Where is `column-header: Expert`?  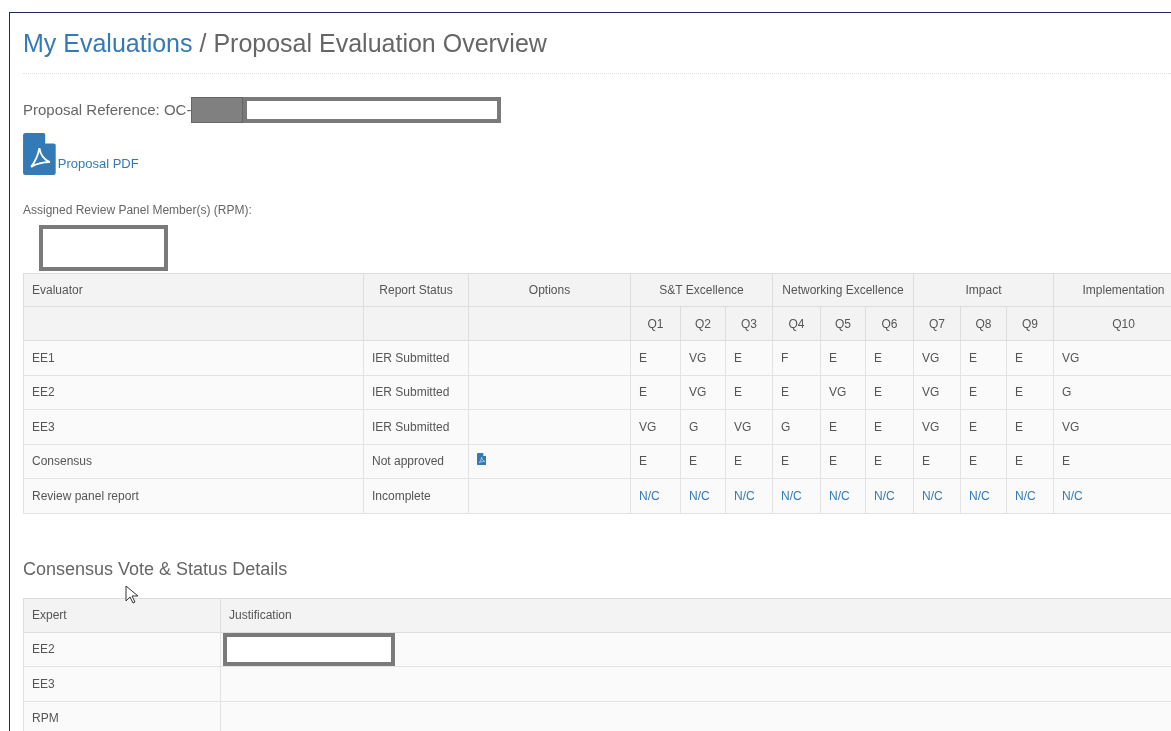 column-header: Expert is located at coordinates (122, 615).